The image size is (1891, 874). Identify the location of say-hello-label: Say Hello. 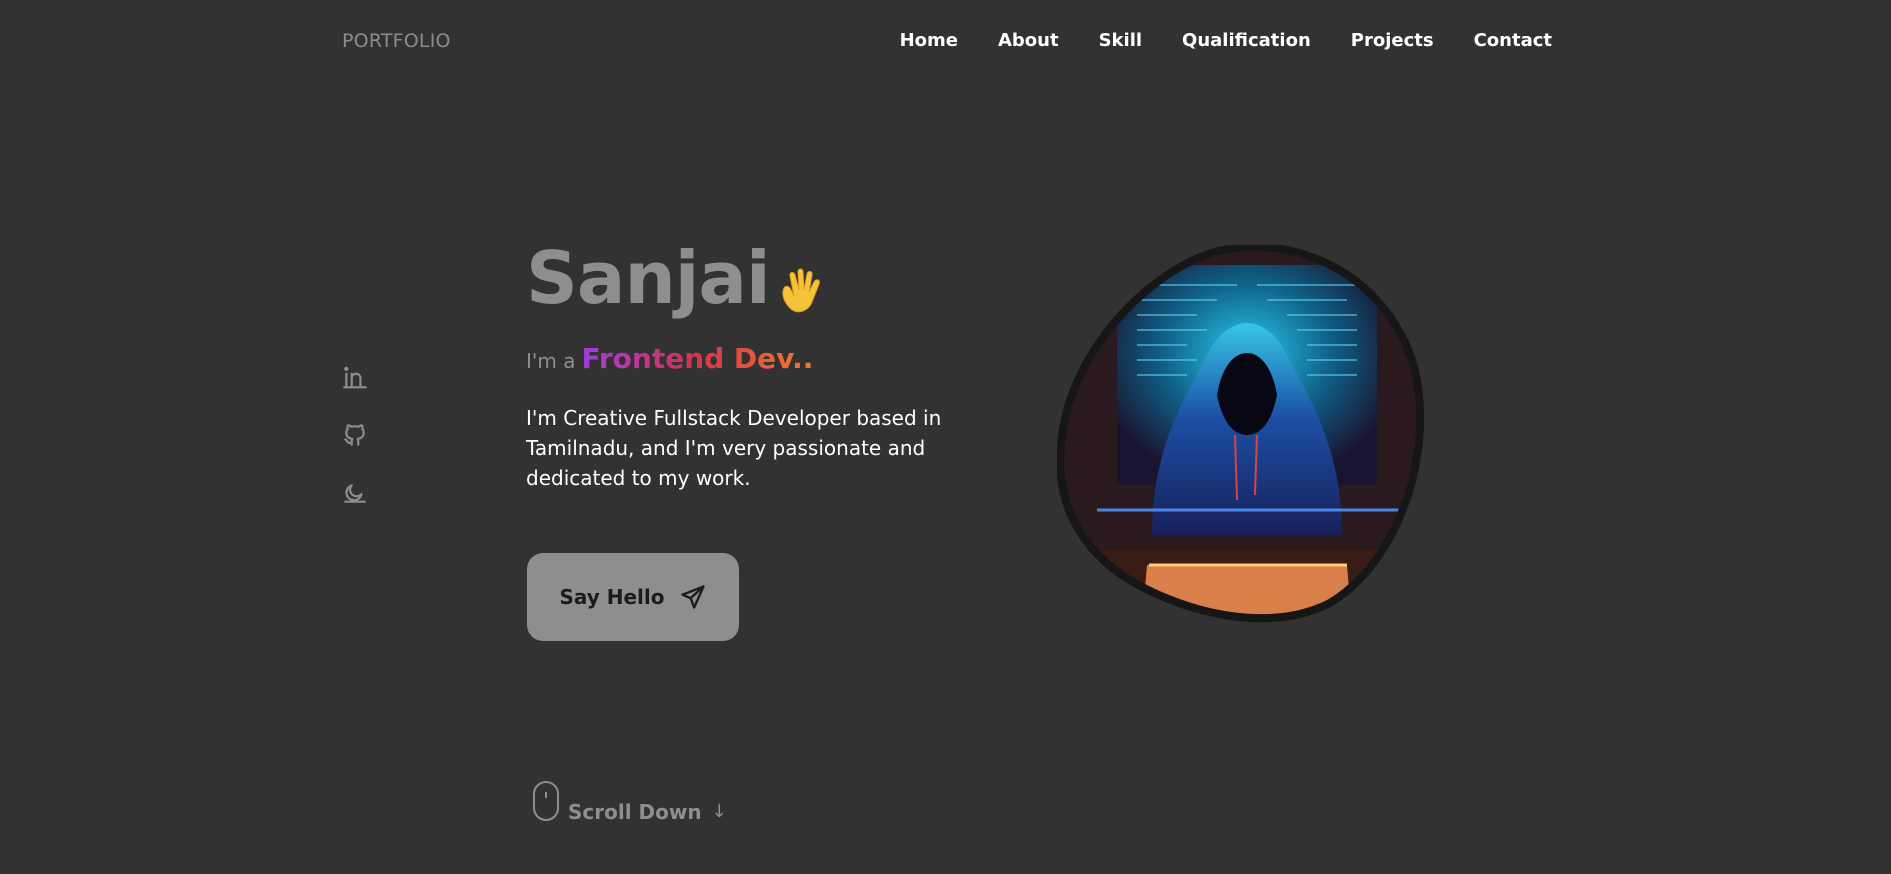
(612, 597).